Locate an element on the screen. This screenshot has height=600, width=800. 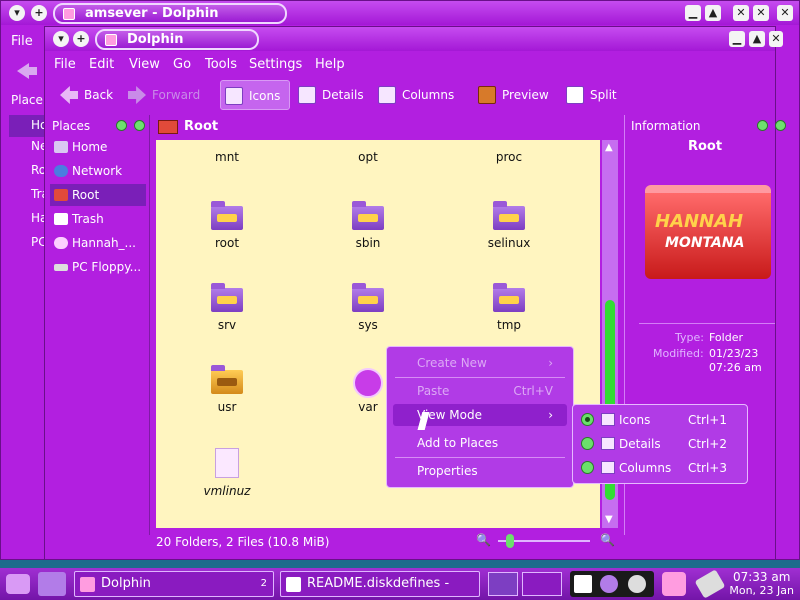
back-window-titlebar: ▾ + amsever - Dolphin ▁ ▲ ✕ ✕ ✕ is located at coordinates (400, 13).